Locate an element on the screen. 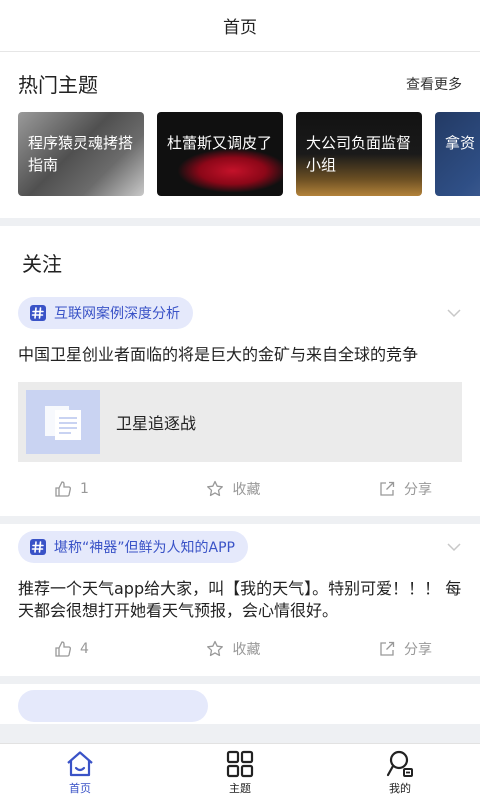  tab-topics: 主题 is located at coordinates (240, 772).